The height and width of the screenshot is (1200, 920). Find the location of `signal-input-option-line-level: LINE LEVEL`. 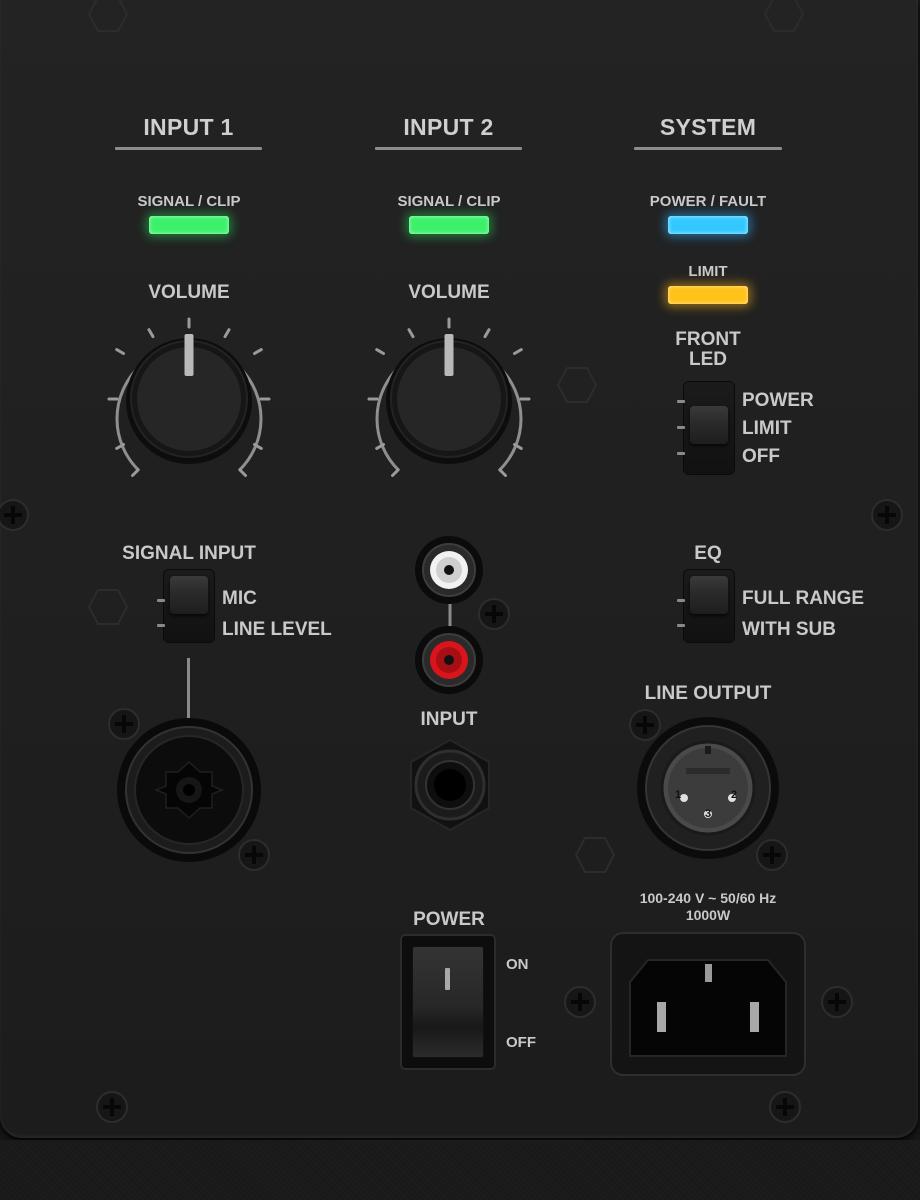

signal-input-option-line-level: LINE LEVEL is located at coordinates (277, 629).